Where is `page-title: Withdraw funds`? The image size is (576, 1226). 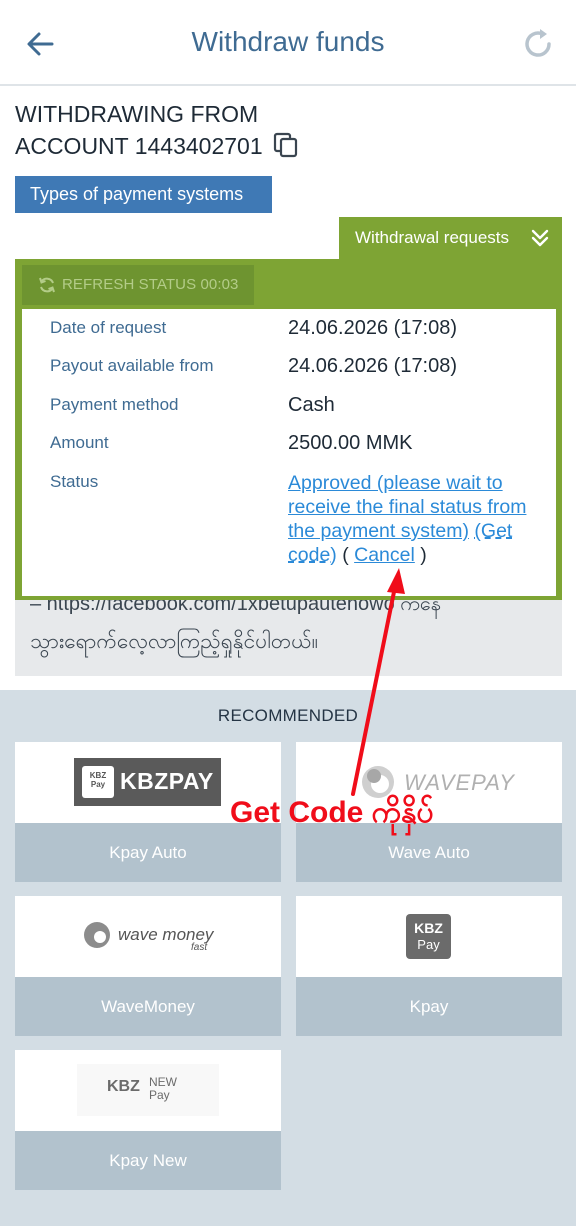
page-title: Withdraw funds is located at coordinates (288, 41).